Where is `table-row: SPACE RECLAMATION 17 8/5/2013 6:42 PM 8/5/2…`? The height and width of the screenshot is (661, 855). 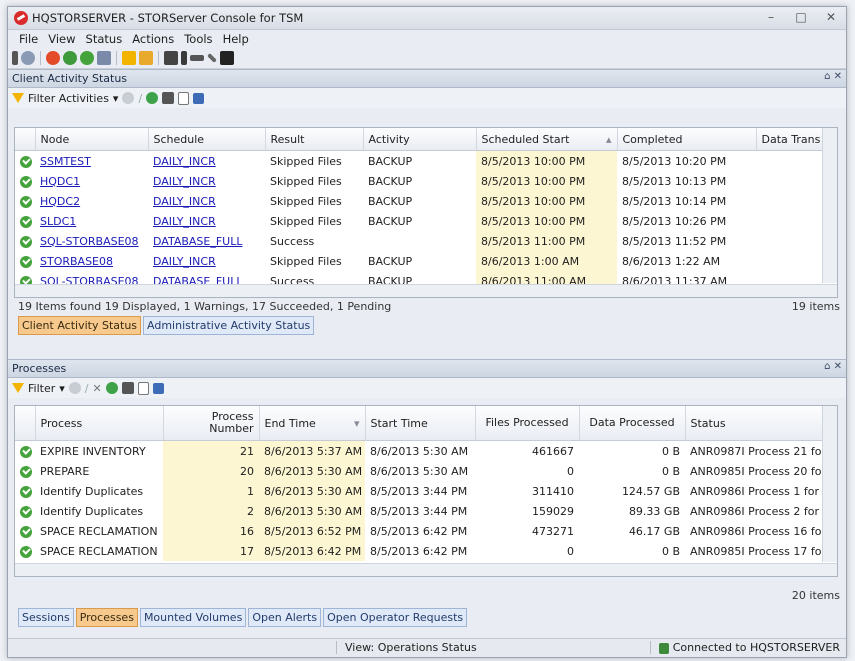 table-row: SPACE RECLAMATION 17 8/5/2013 6:42 PM 8/5/2… is located at coordinates (419, 551).